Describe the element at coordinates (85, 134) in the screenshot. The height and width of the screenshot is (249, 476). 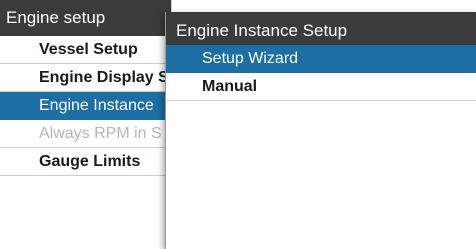
I see `menu-item-always-rpm: Always RPM in S` at that location.